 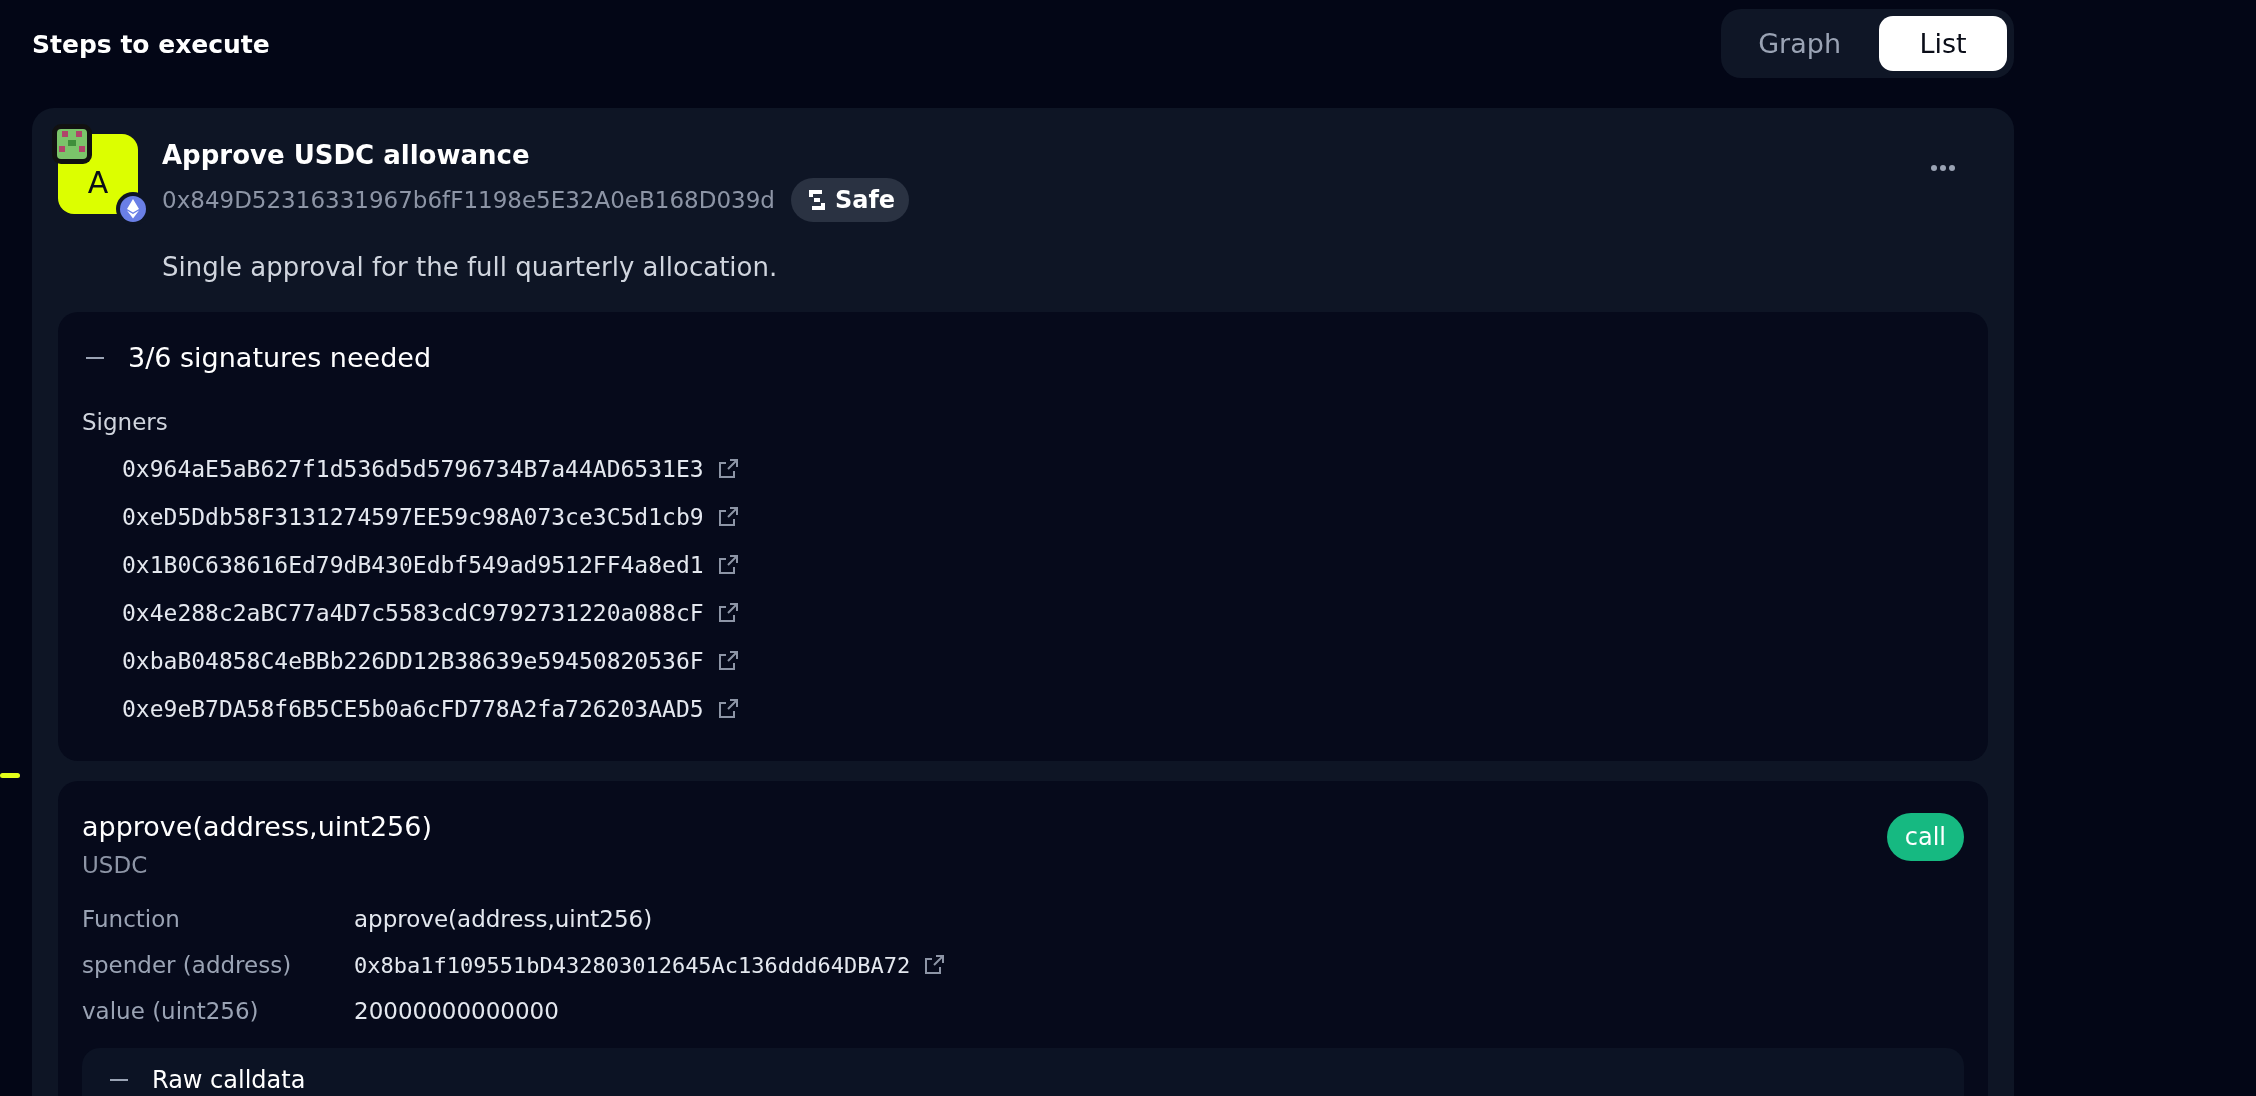 What do you see at coordinates (1023, 357) in the screenshot?
I see `signatures-toggle: 3/6 signatures needed` at bounding box center [1023, 357].